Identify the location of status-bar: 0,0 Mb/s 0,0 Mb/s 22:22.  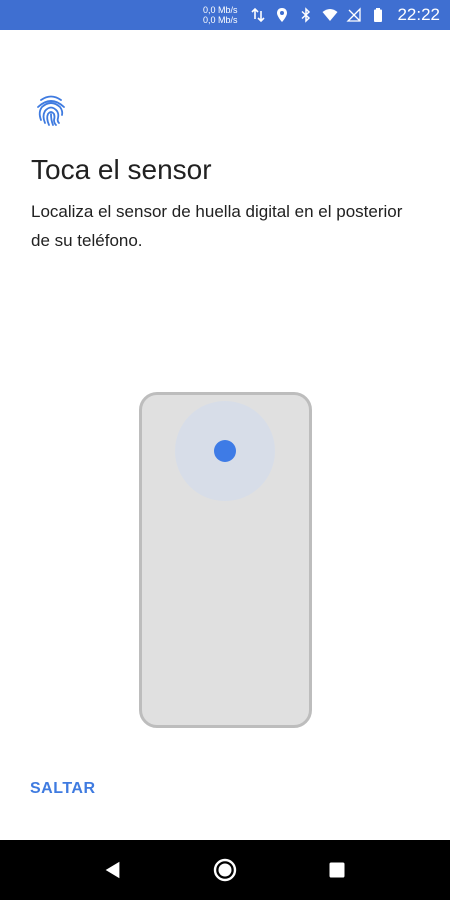
(225, 15).